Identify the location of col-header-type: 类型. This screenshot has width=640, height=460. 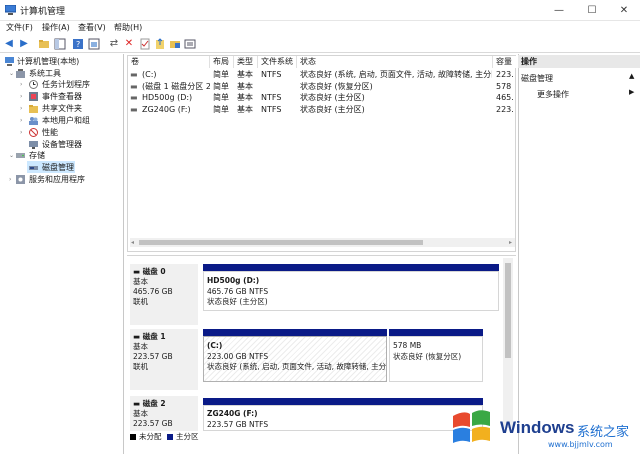
(246, 62).